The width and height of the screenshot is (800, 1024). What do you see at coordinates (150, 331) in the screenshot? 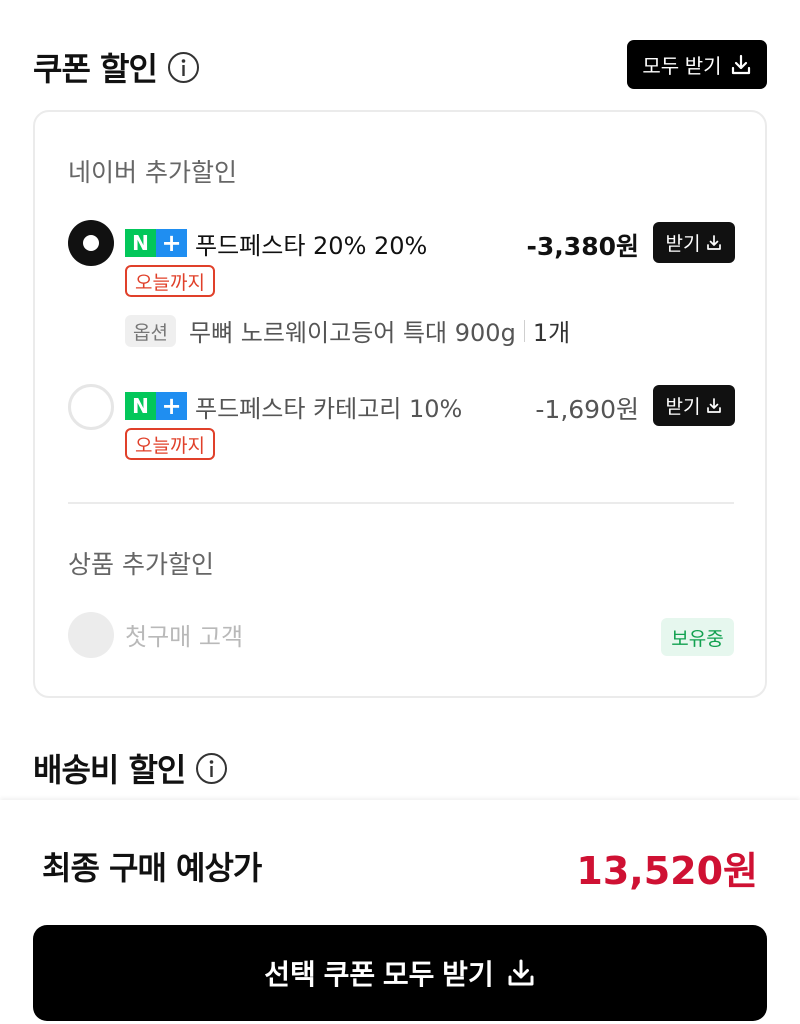
I see `option-tag: 옵션` at bounding box center [150, 331].